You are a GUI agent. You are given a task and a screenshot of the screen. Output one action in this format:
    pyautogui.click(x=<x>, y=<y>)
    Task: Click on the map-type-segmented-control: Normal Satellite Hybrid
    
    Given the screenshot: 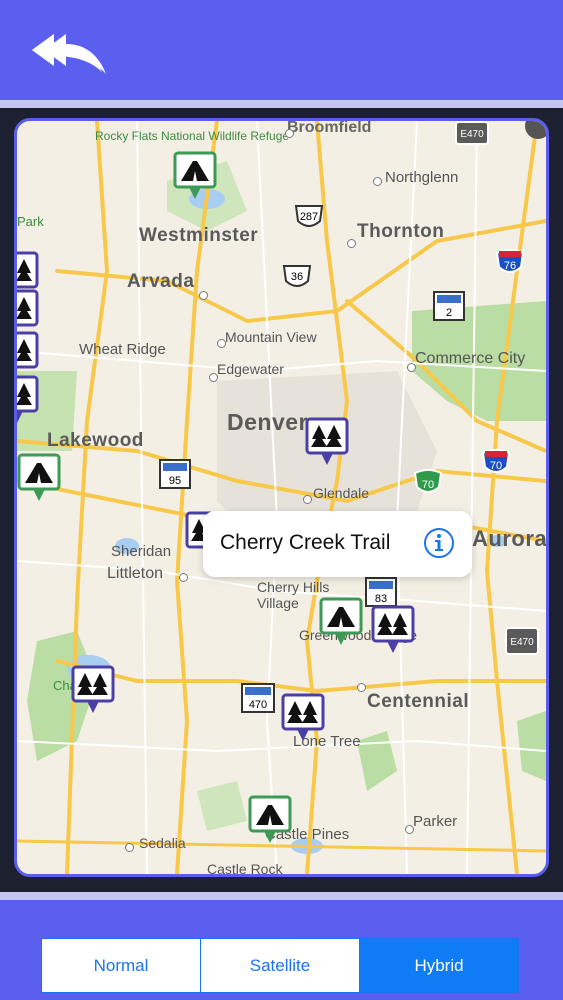 What is the action you would take?
    pyautogui.click(x=280, y=965)
    